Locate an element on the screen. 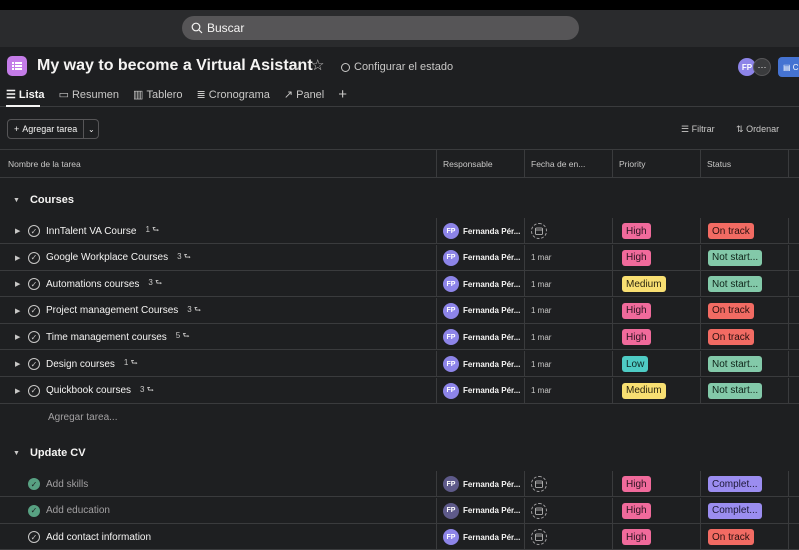 This screenshot has height=550, width=799. task-name-cell: ▶ ✓ Design courses 1 ⮑ is located at coordinates (218, 364).